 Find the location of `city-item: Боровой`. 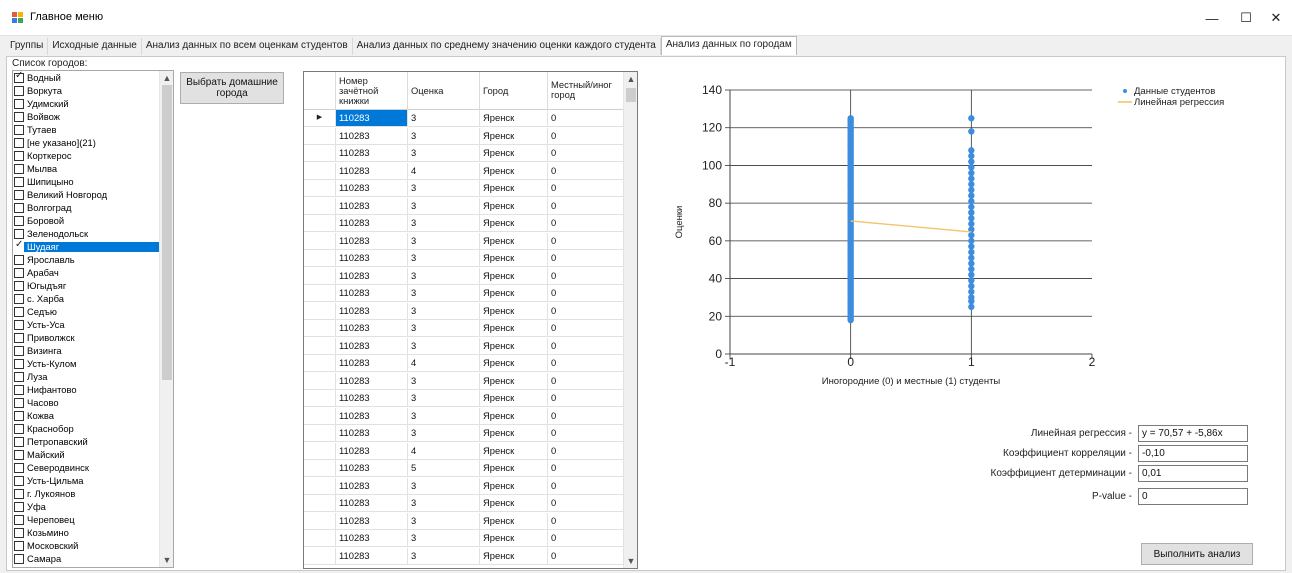

city-item: Боровой is located at coordinates (86, 221).